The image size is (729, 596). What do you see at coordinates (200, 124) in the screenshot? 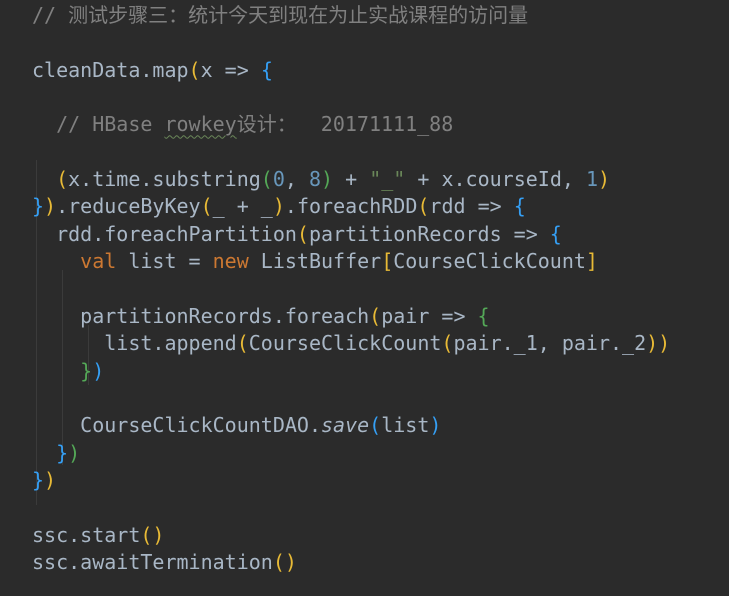
I see `code-token: rowkey` at bounding box center [200, 124].